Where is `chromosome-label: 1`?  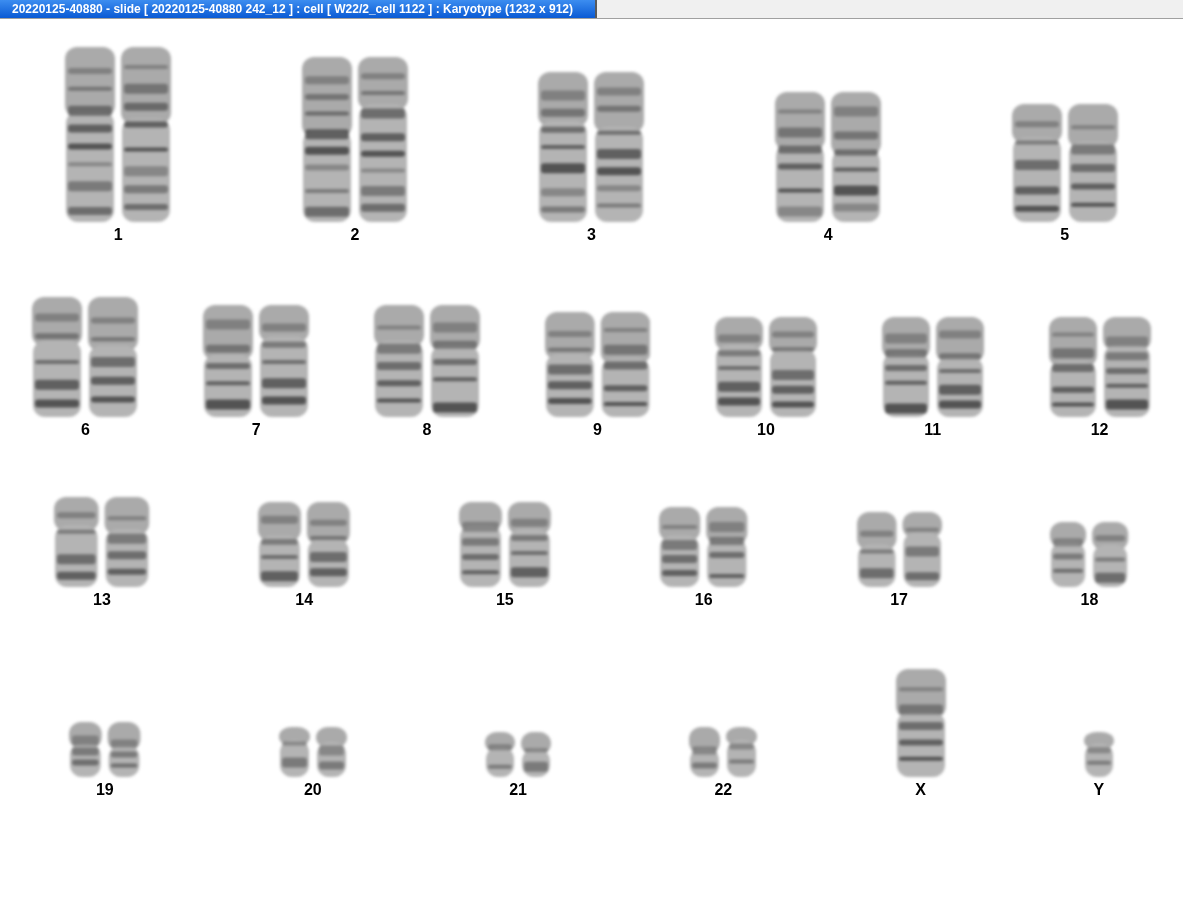
chromosome-label: 1 is located at coordinates (118, 235).